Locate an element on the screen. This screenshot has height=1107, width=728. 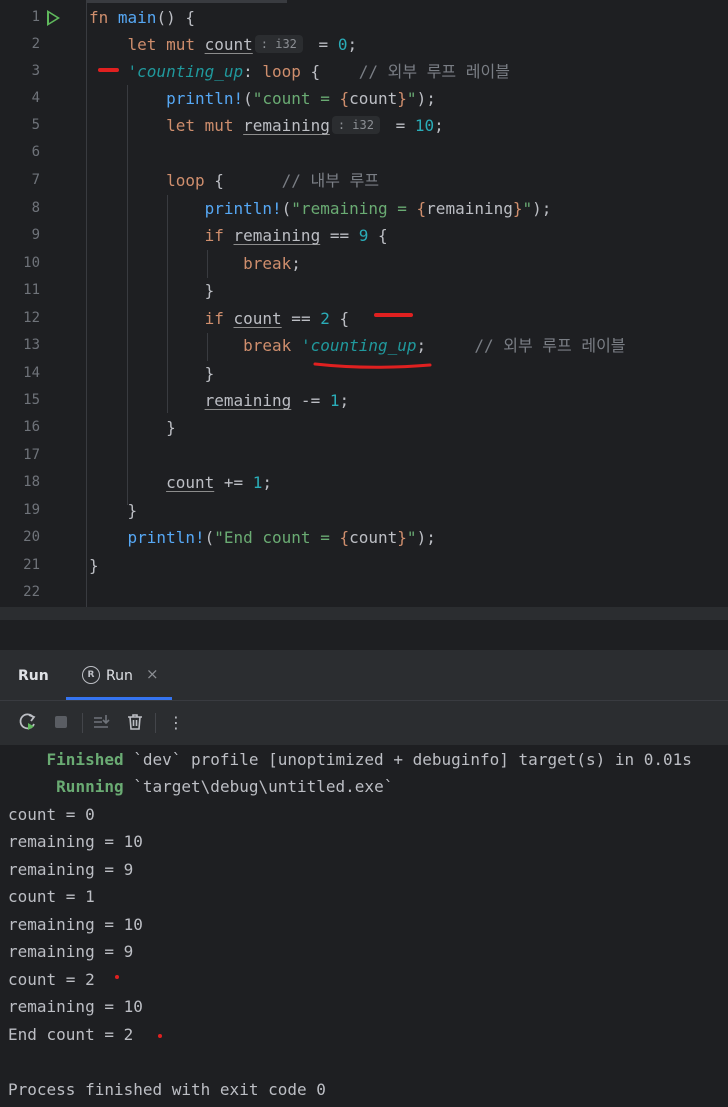
code-line: 5 let mut remaining: i32 = 10; is located at coordinates (364, 125).